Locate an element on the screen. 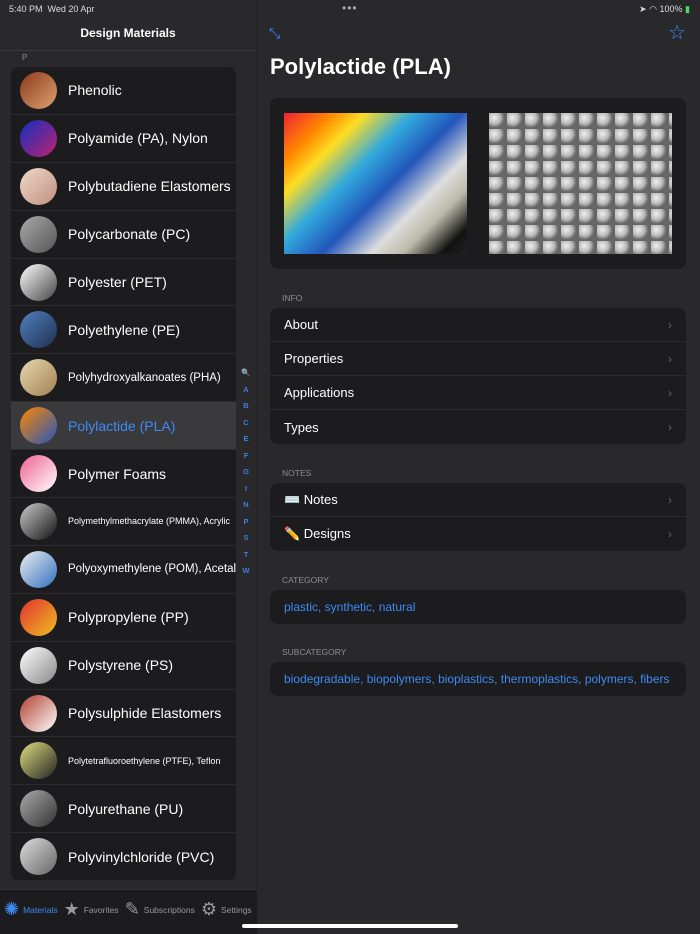  material-row: Phenolic is located at coordinates (123, 91).